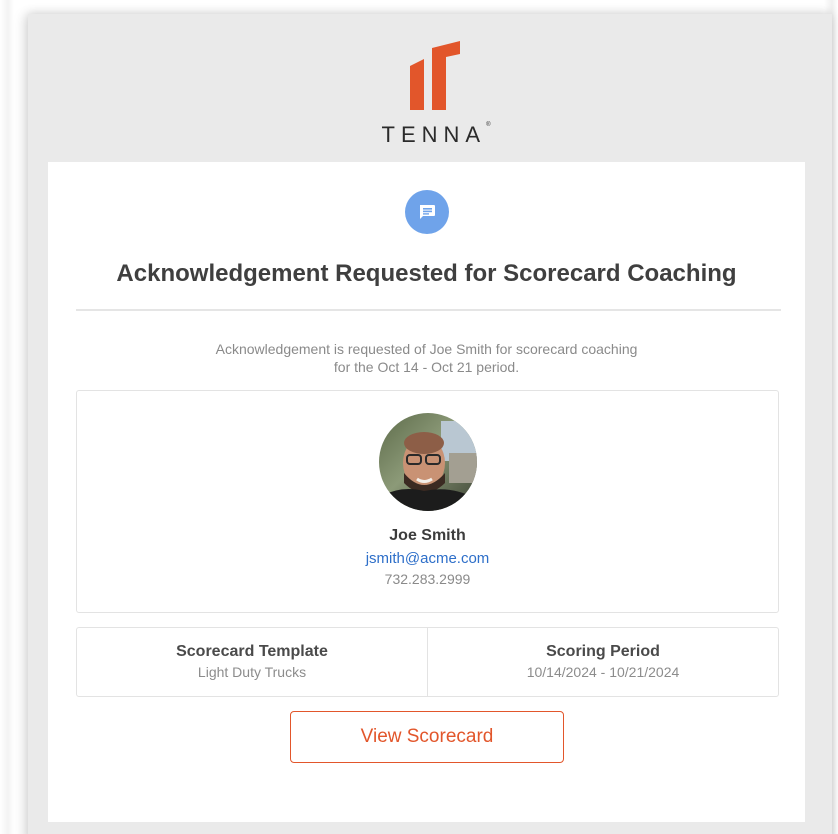 This screenshot has width=838, height=834. What do you see at coordinates (427, 579) in the screenshot?
I see `person-phone: 732.283.2999` at bounding box center [427, 579].